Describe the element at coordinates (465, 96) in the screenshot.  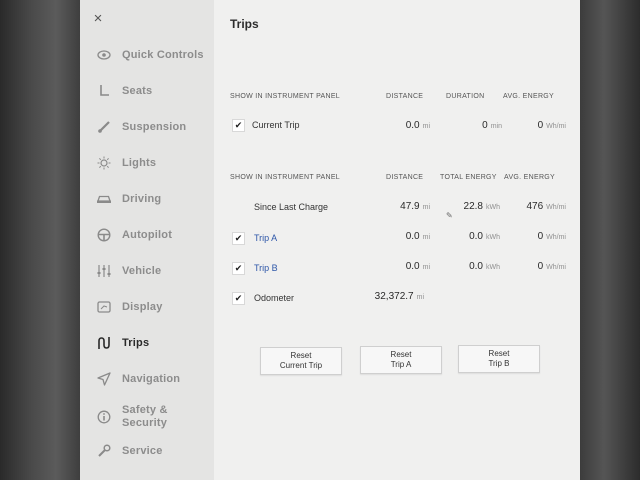
I see `column-header-duration: DURATION` at that location.